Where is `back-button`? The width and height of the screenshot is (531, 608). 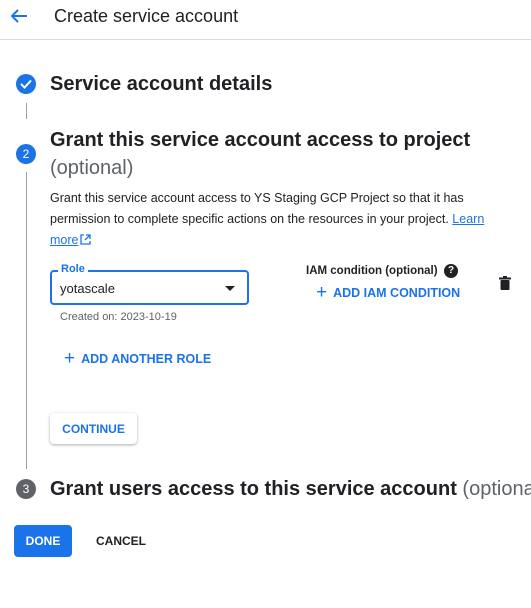 back-button is located at coordinates (19, 16).